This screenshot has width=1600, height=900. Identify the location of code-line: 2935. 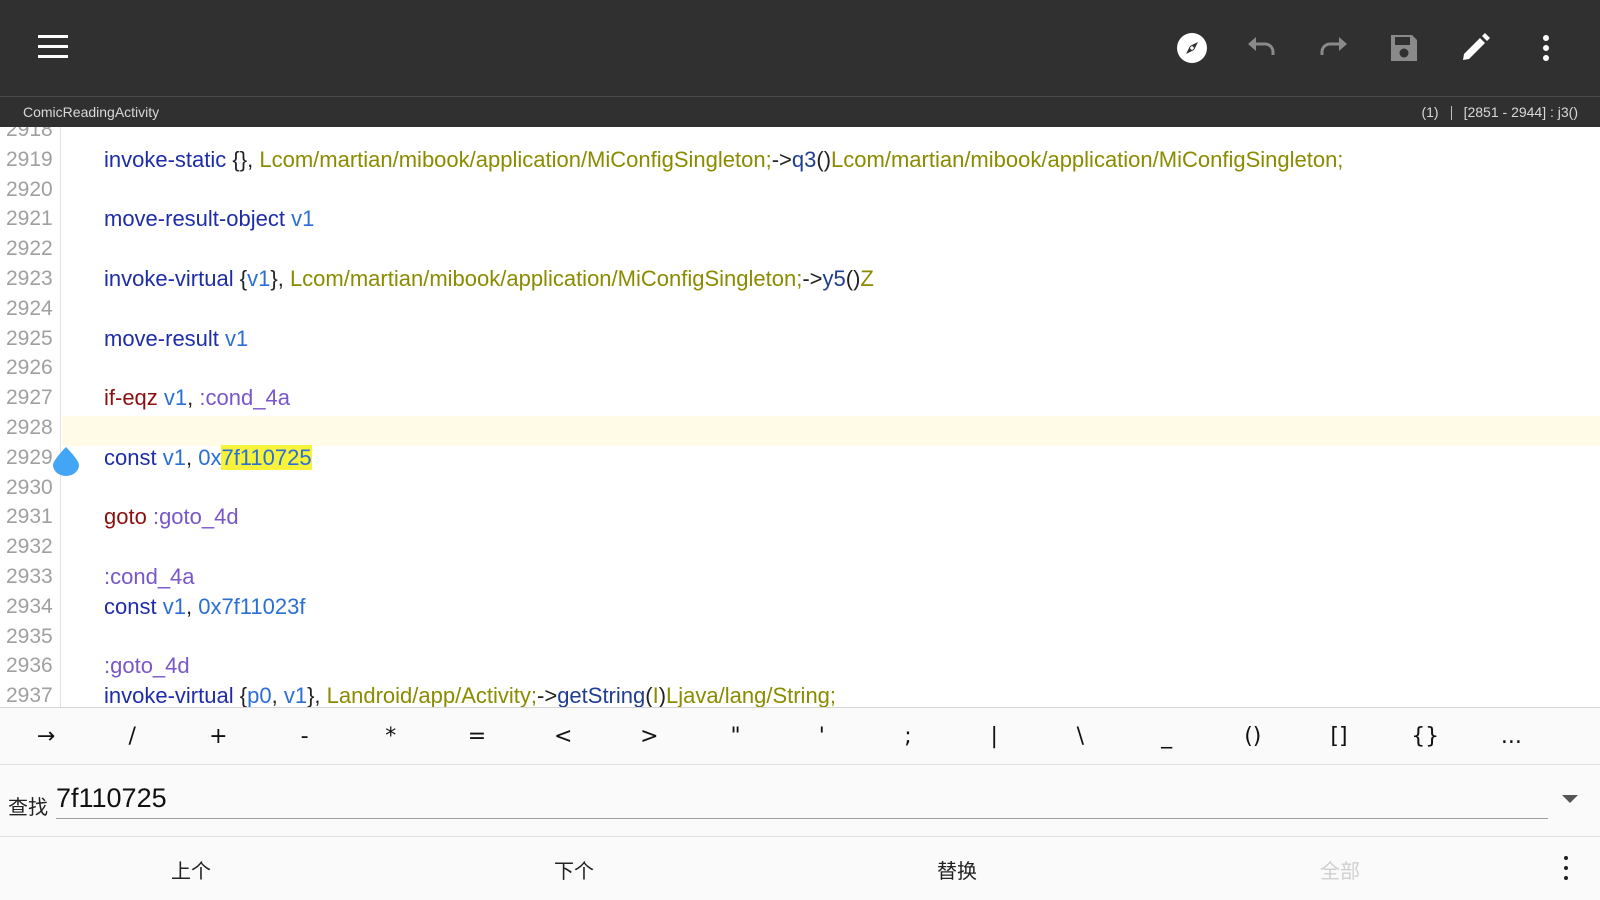
(800, 637).